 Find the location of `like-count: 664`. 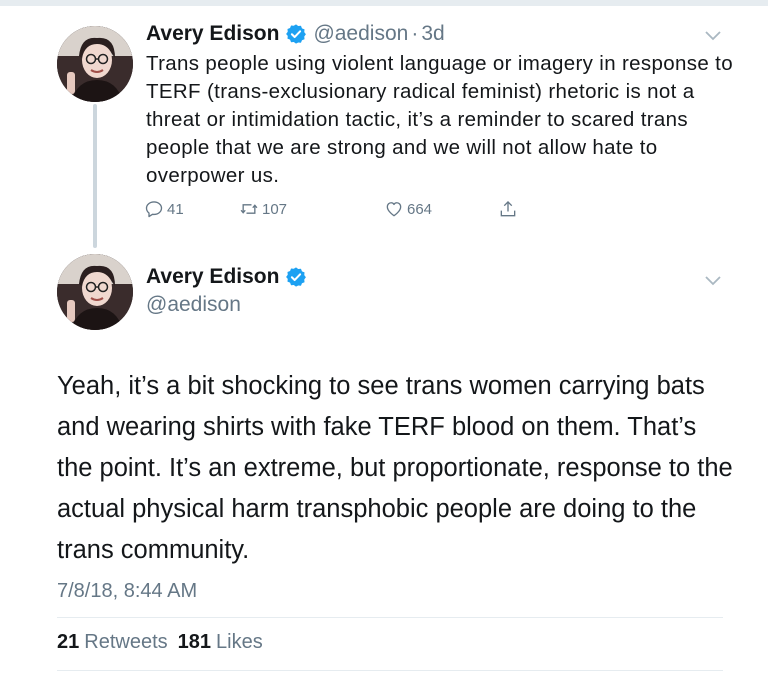

like-count: 664 is located at coordinates (420, 209).